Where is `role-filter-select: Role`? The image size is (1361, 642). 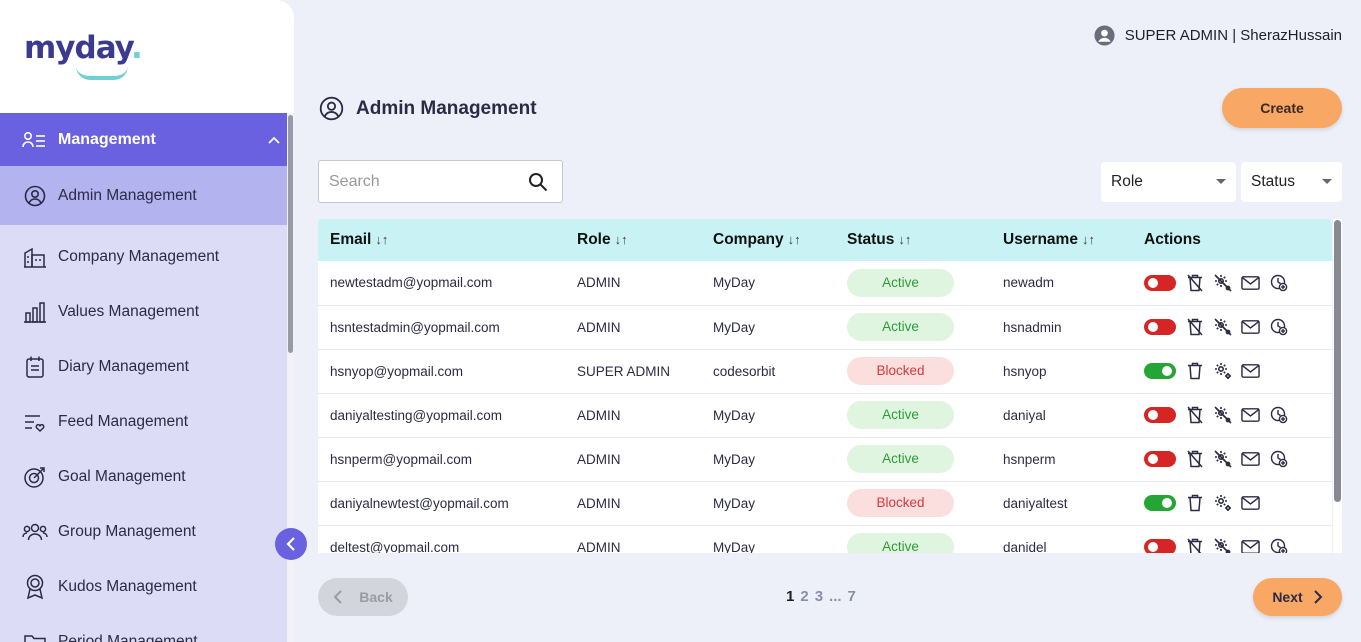 role-filter-select: Role is located at coordinates (1168, 182).